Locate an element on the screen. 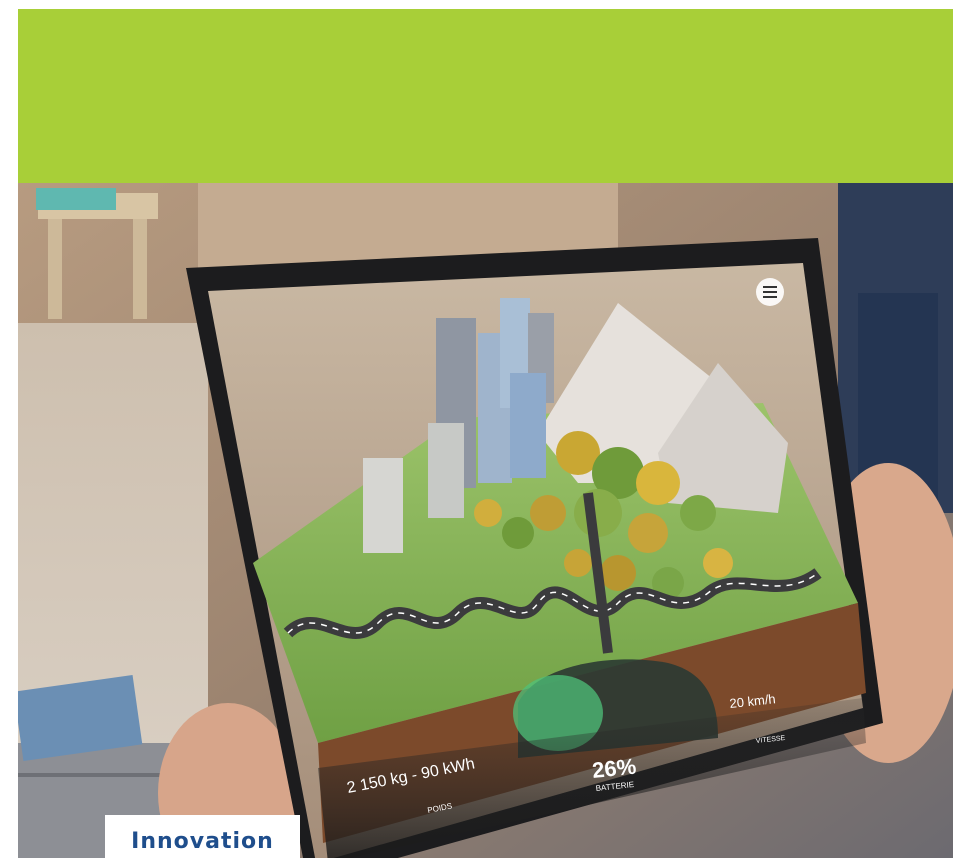  teal-object is located at coordinates (76, 199).